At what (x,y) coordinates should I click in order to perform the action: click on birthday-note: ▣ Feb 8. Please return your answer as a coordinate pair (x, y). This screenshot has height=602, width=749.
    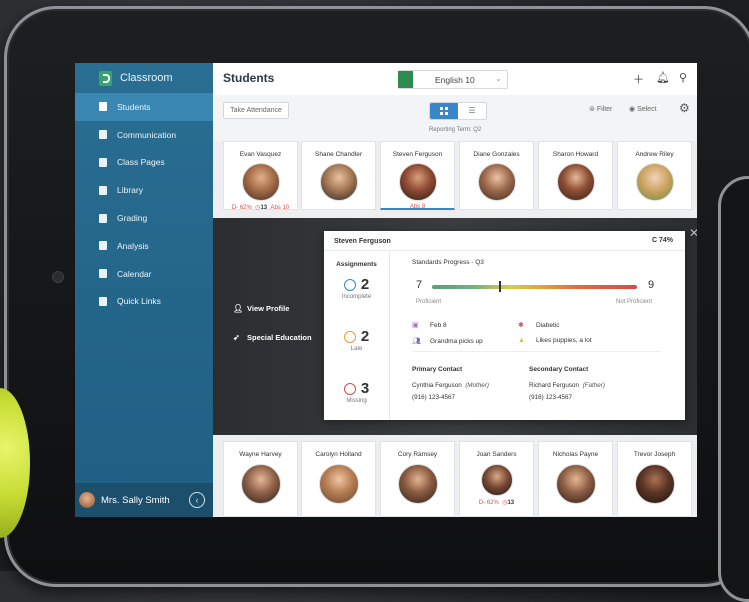
    Looking at the image, I should click on (429, 325).